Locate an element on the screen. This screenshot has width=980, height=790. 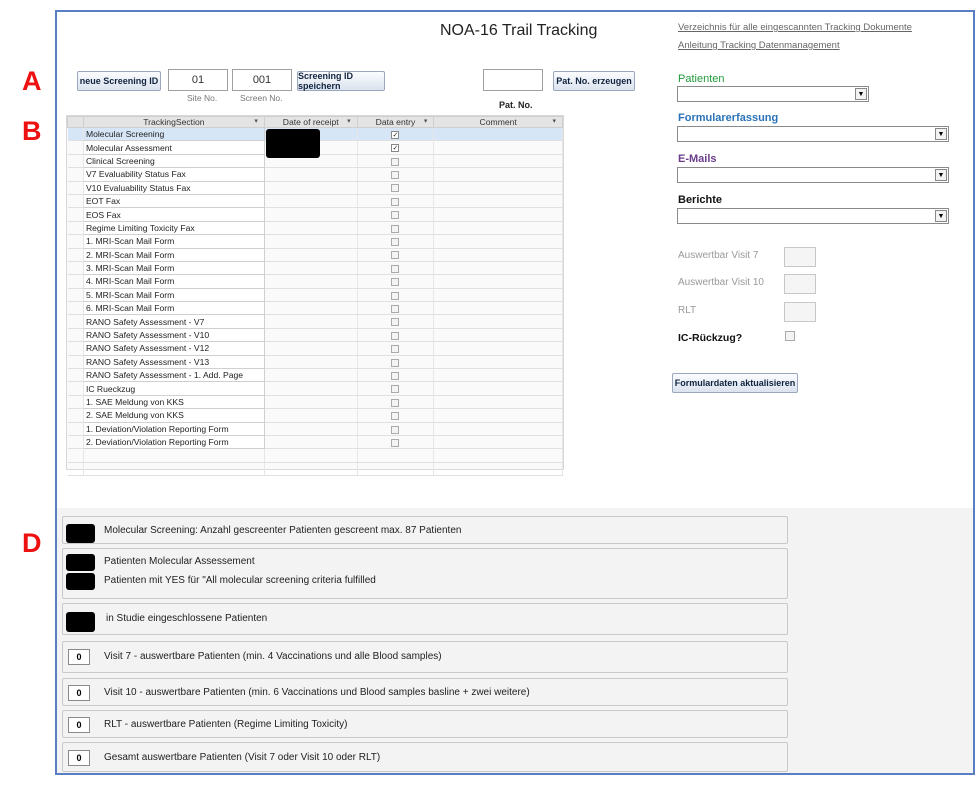
table-row: 1. Deviation/Violation Reporting Form is located at coordinates (315, 428).